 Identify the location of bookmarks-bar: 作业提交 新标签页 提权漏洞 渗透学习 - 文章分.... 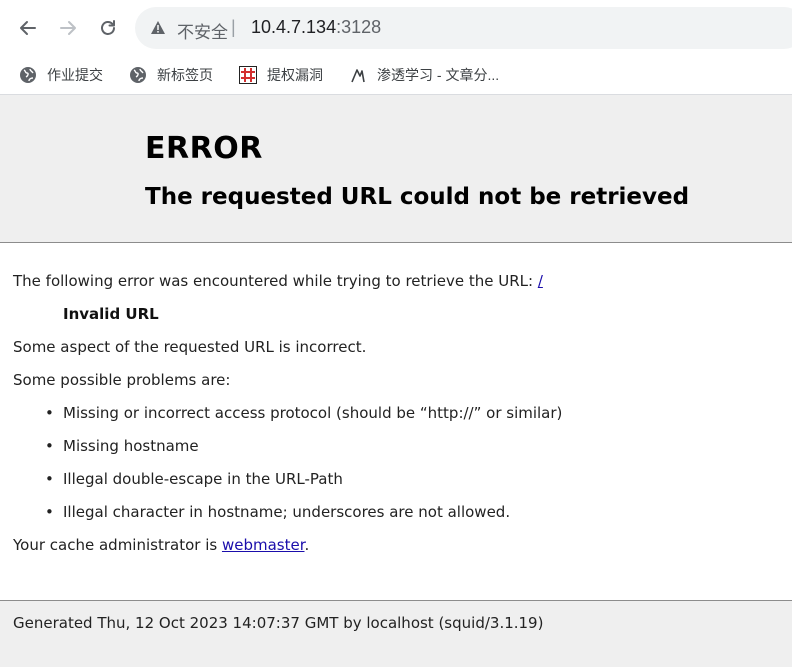
(396, 75).